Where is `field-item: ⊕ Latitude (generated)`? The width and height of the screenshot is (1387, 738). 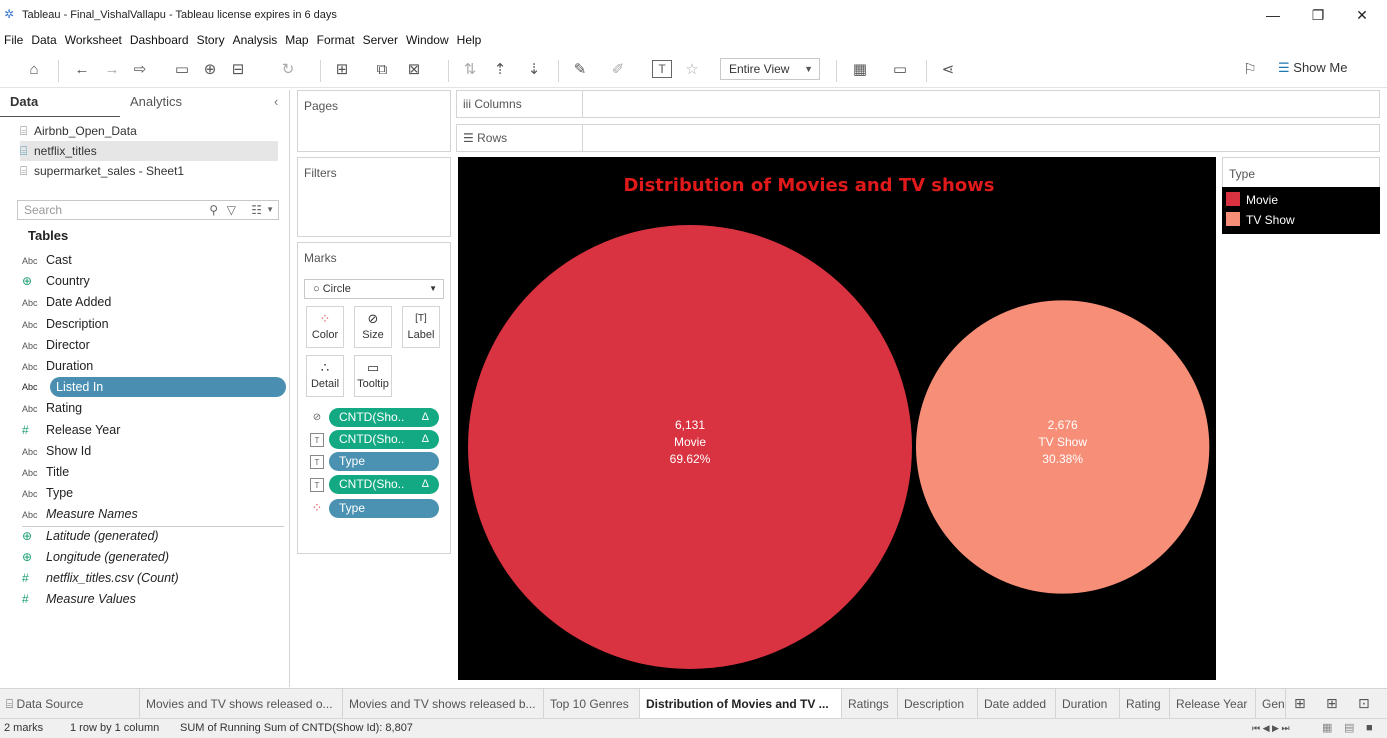 field-item: ⊕ Latitude (generated) is located at coordinates (90, 536).